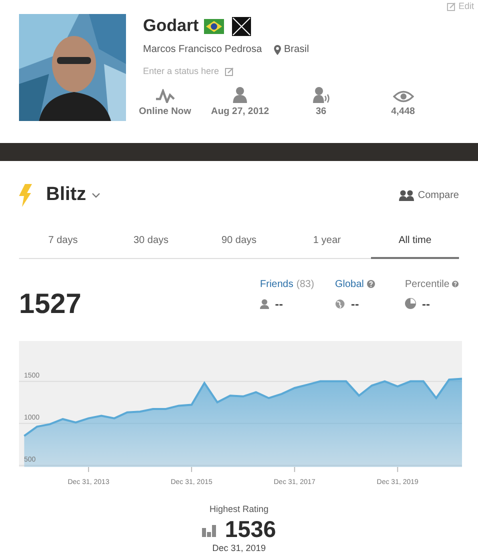  I want to click on rank-link: Global, so click(349, 284).